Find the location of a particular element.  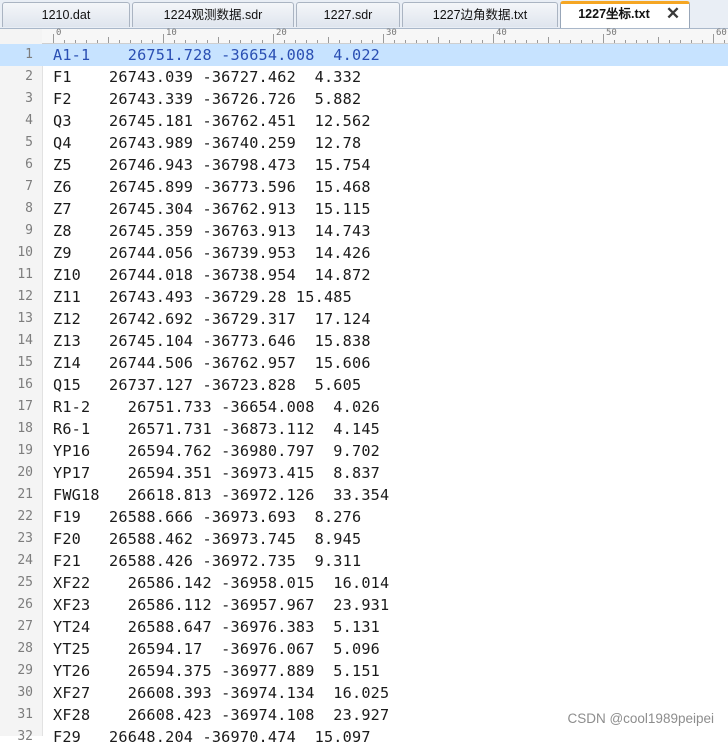

text-line: 21 FWG18 26618.813 -36972.126 33.354 is located at coordinates (364, 495).